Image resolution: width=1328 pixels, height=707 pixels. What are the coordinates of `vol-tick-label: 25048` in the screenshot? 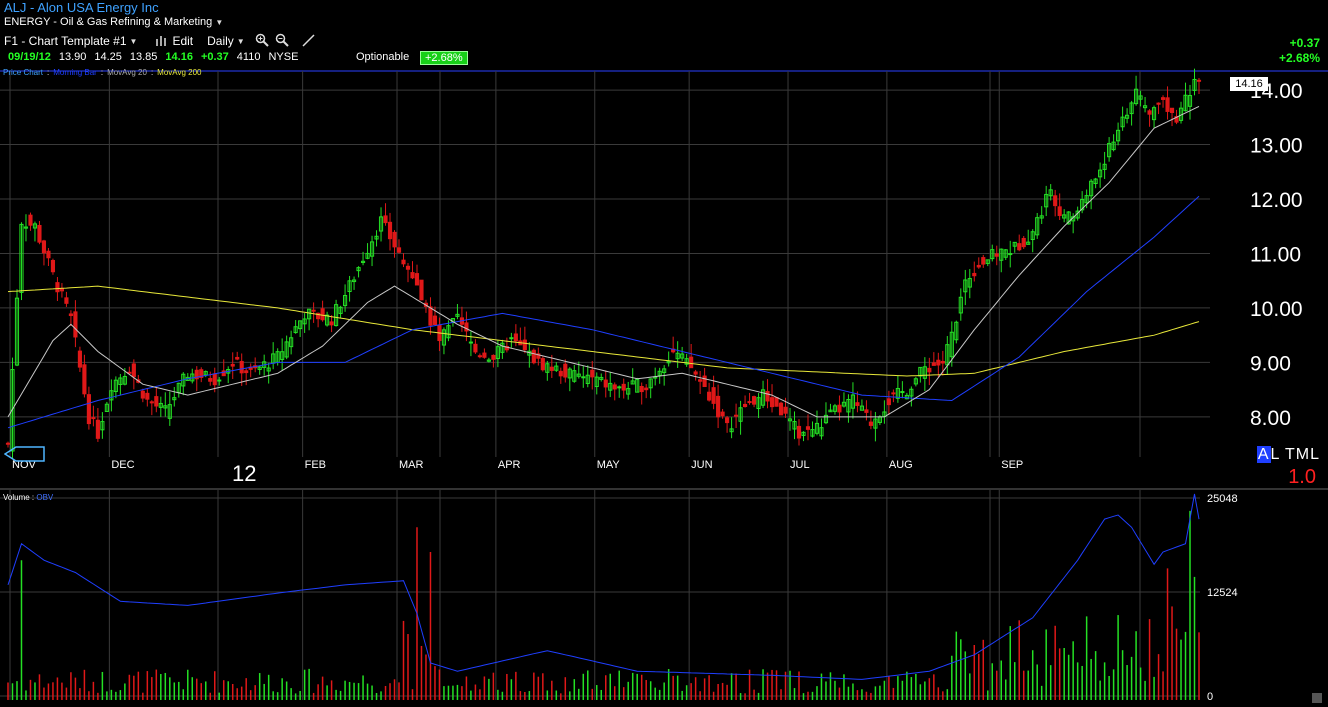 It's located at (1222, 499).